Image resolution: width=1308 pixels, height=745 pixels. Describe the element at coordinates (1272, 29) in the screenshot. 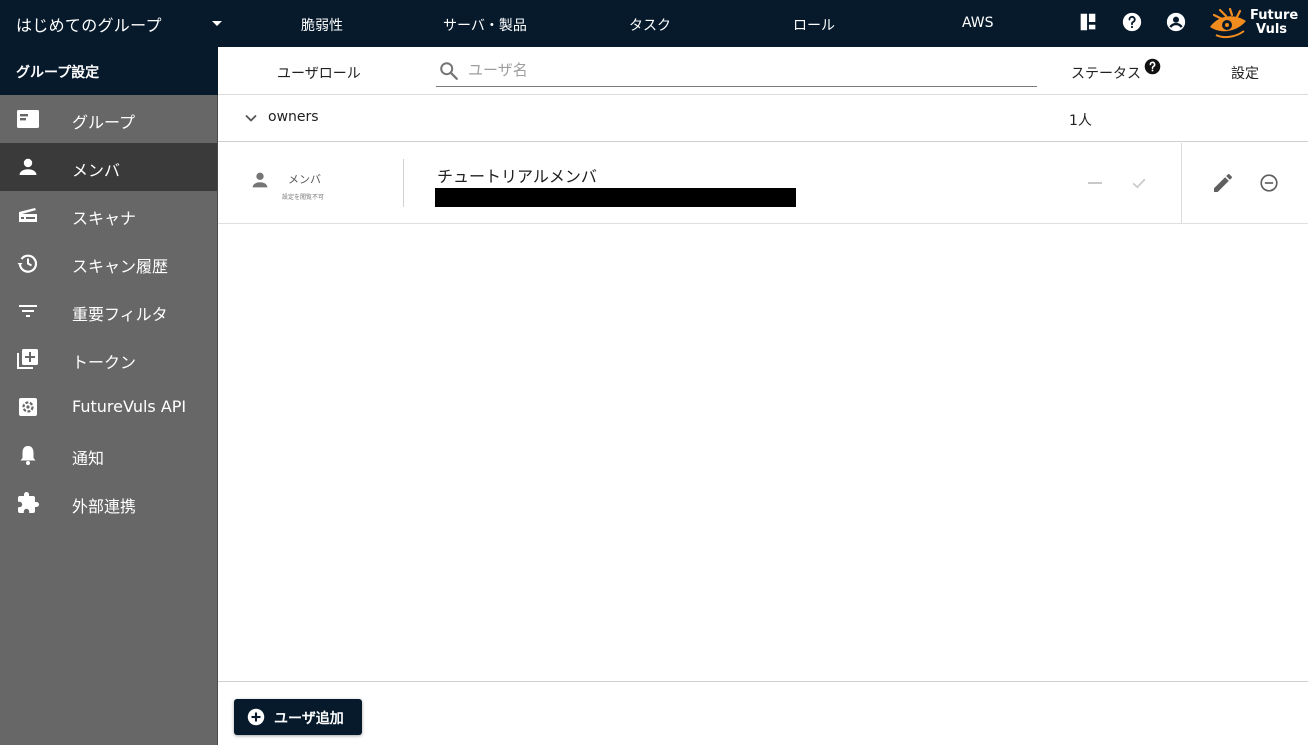

I see `logo-line2: Vuls` at that location.